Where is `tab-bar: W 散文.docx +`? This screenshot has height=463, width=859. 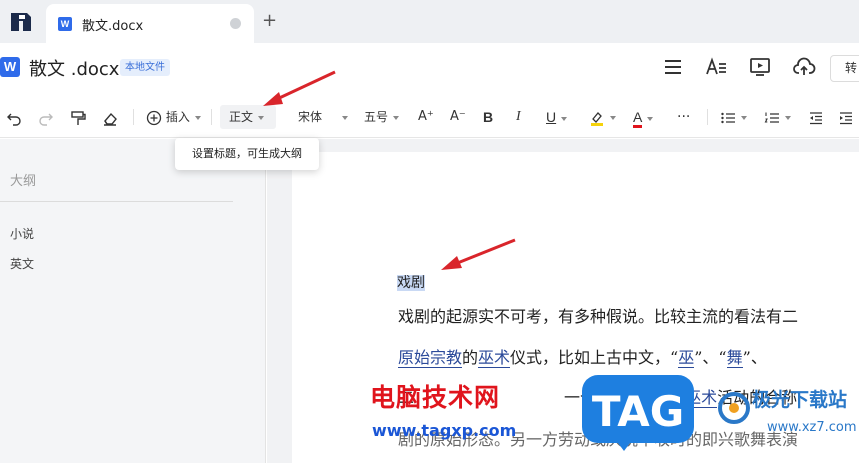
tab-bar: W 散文.docx + is located at coordinates (429, 21).